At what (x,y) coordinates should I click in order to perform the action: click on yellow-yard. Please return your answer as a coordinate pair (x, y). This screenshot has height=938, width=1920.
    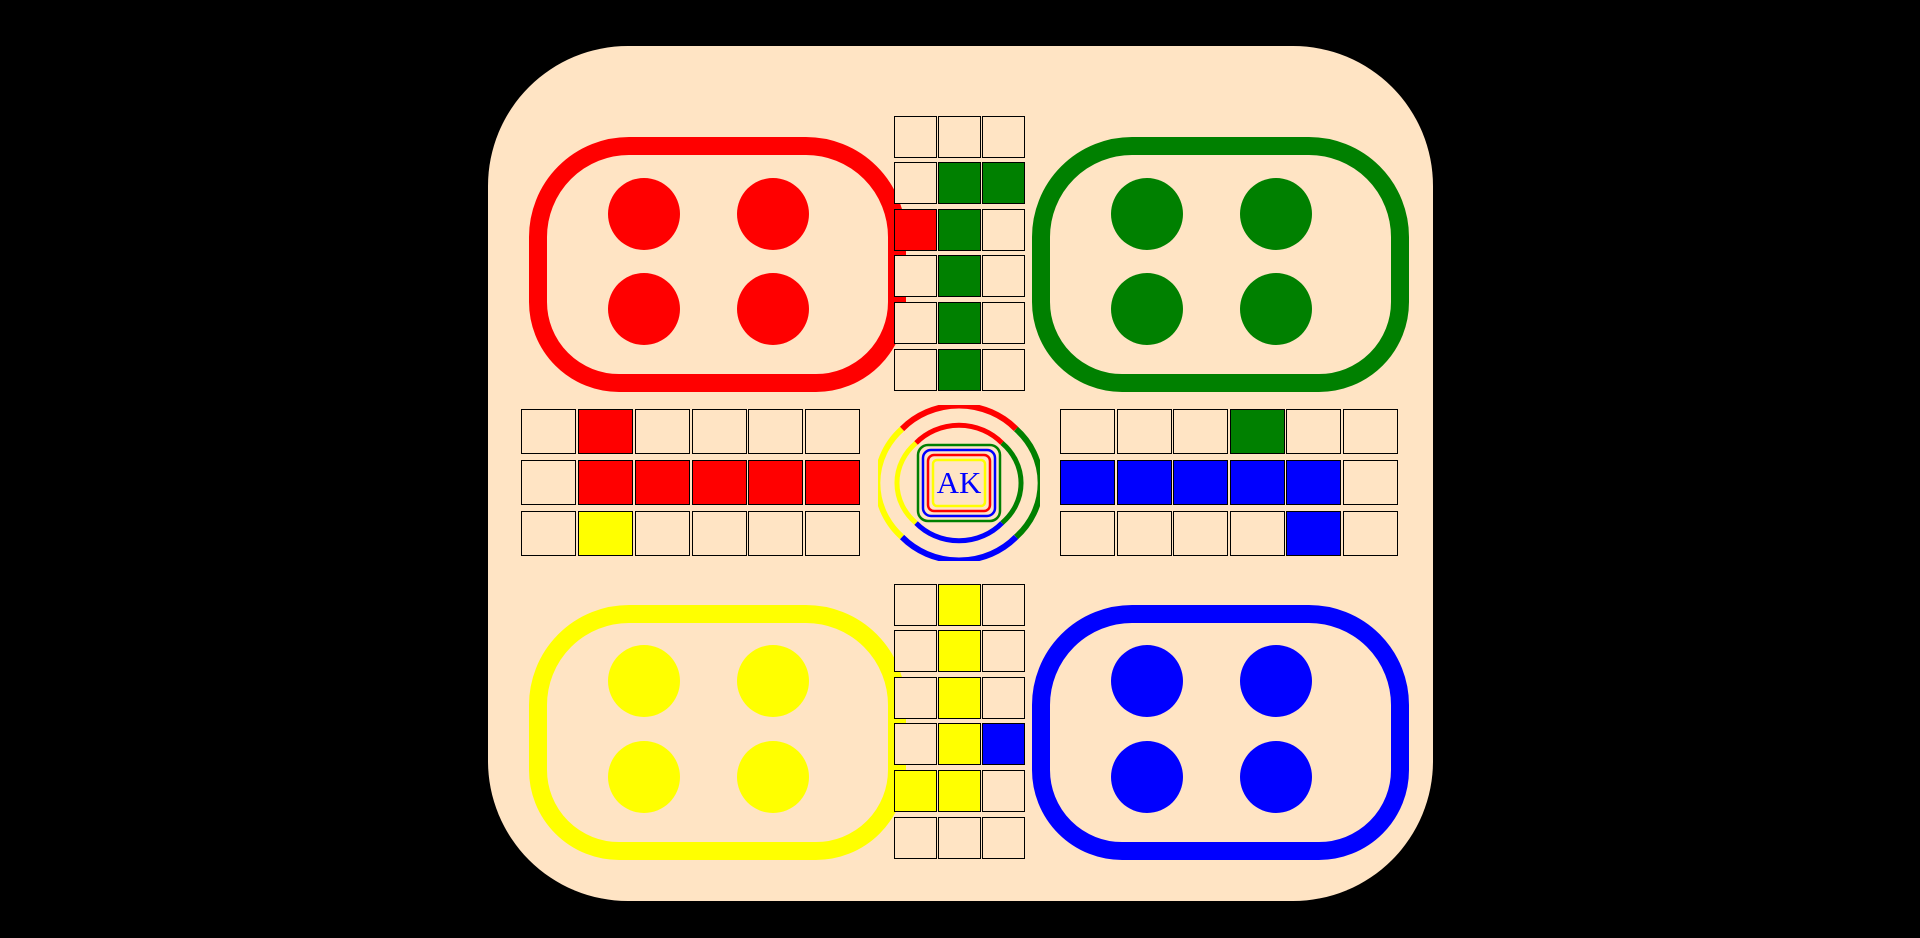
    Looking at the image, I should click on (717, 732).